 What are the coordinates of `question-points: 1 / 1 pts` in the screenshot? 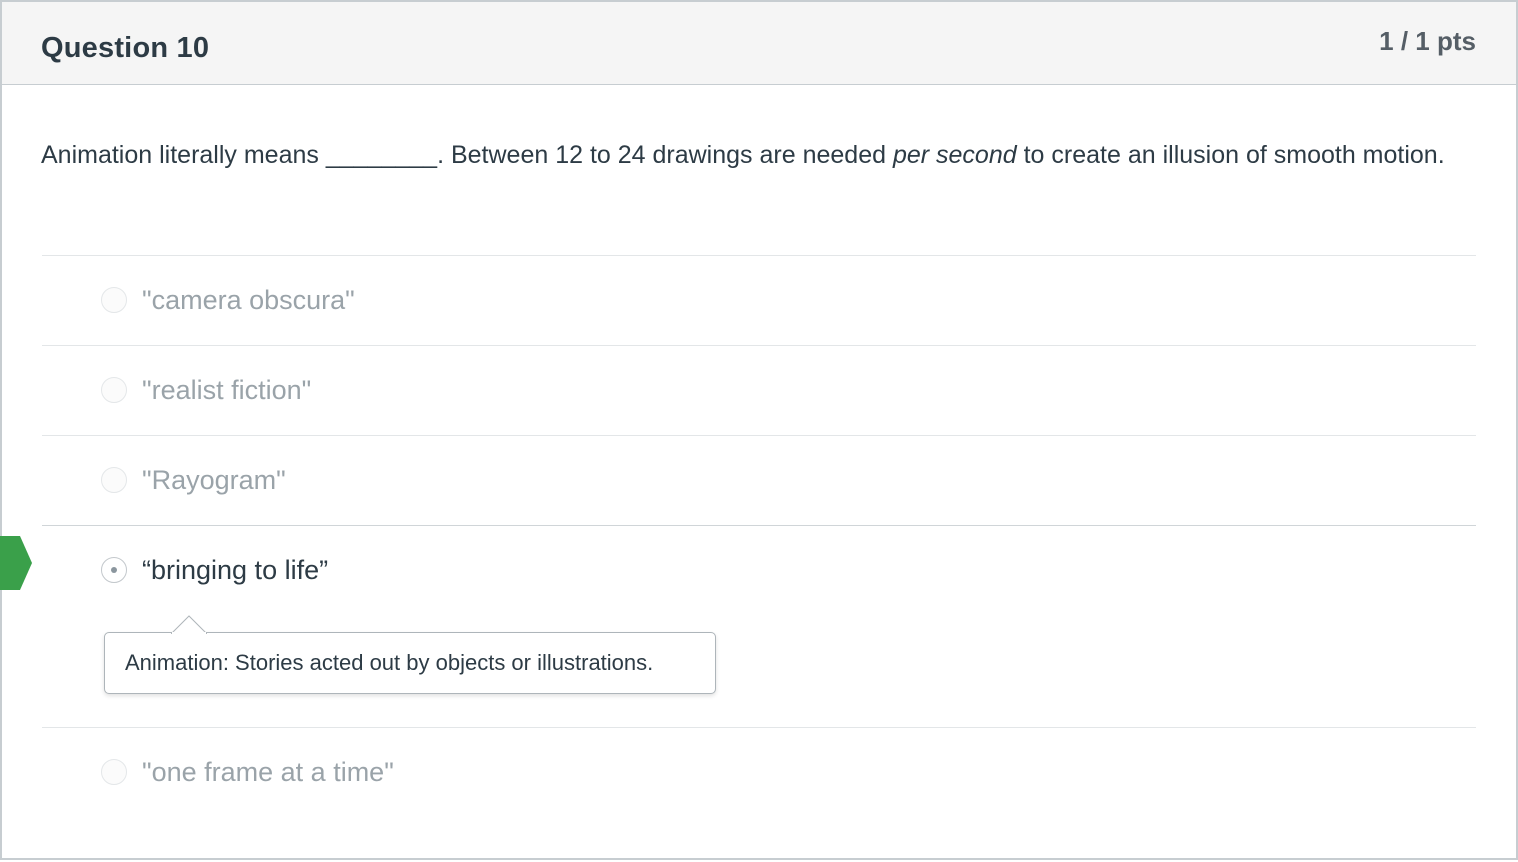 It's located at (1427, 41).